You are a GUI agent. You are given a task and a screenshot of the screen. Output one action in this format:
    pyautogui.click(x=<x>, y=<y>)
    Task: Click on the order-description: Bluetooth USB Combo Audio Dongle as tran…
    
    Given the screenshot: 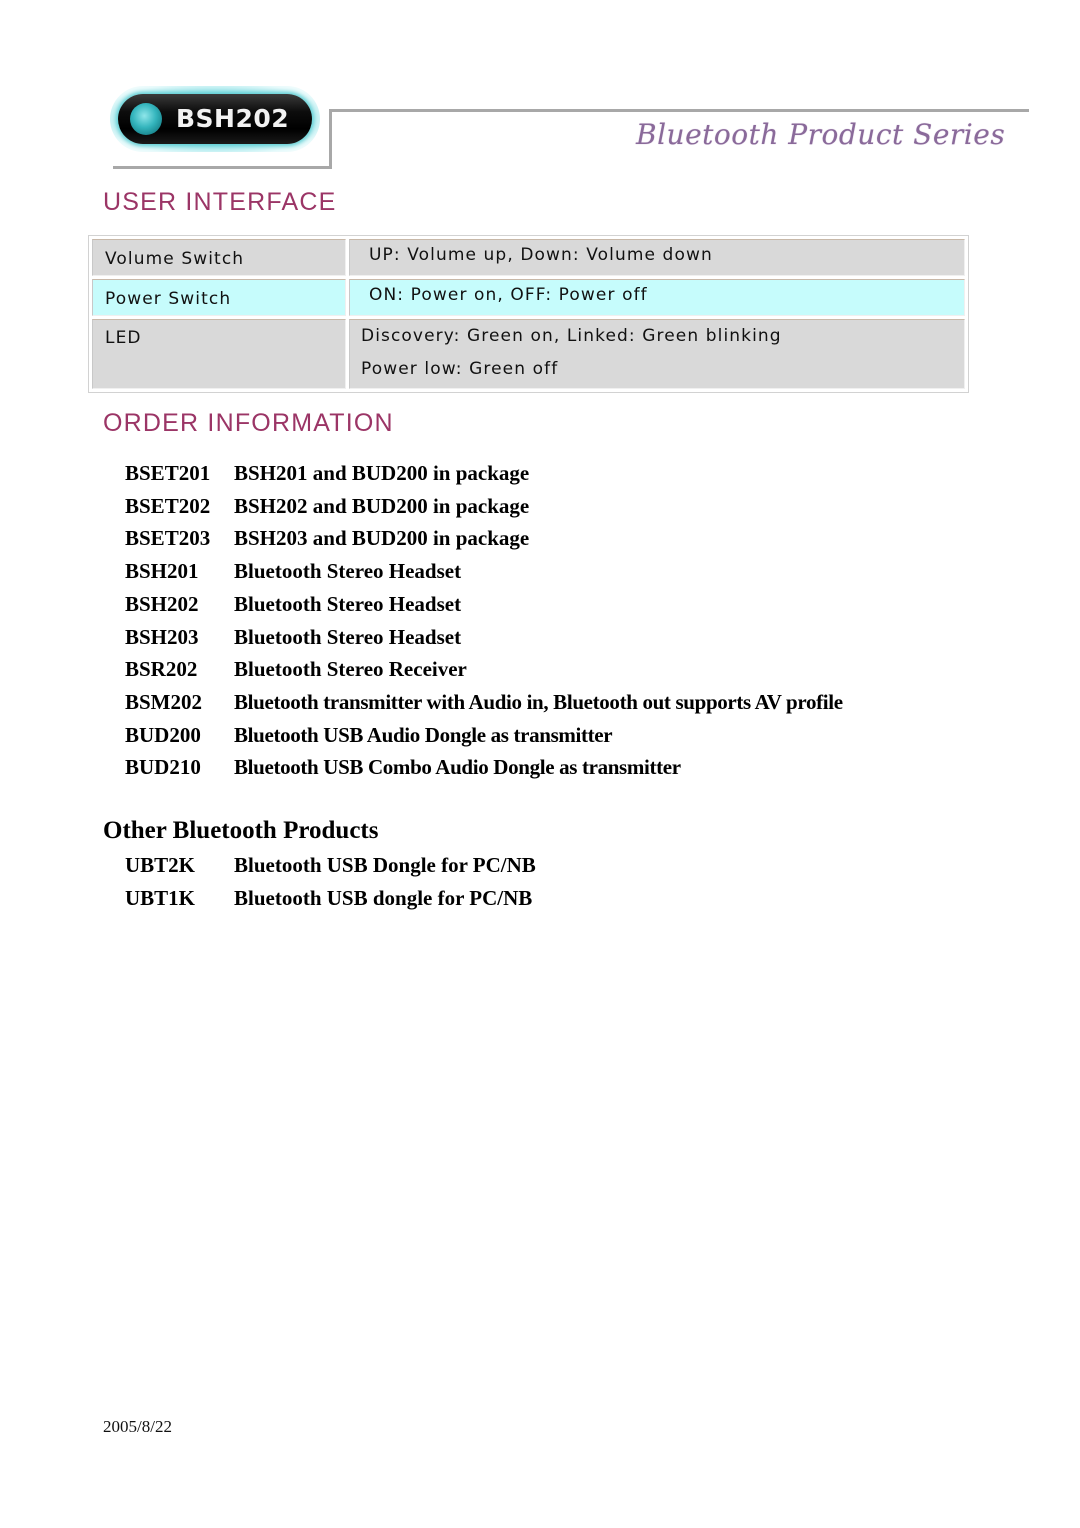 What is the action you would take?
    pyautogui.click(x=457, y=767)
    